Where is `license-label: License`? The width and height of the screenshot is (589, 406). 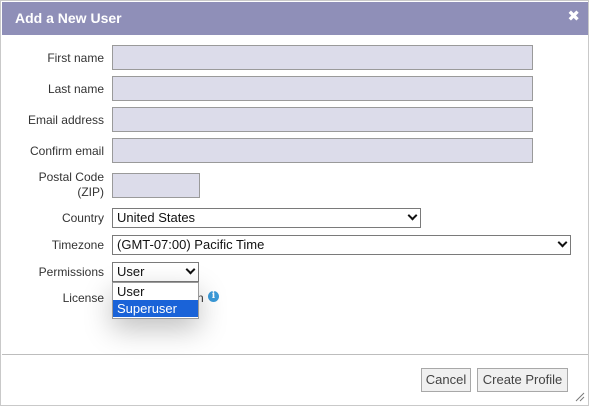 license-label: License is located at coordinates (83, 298).